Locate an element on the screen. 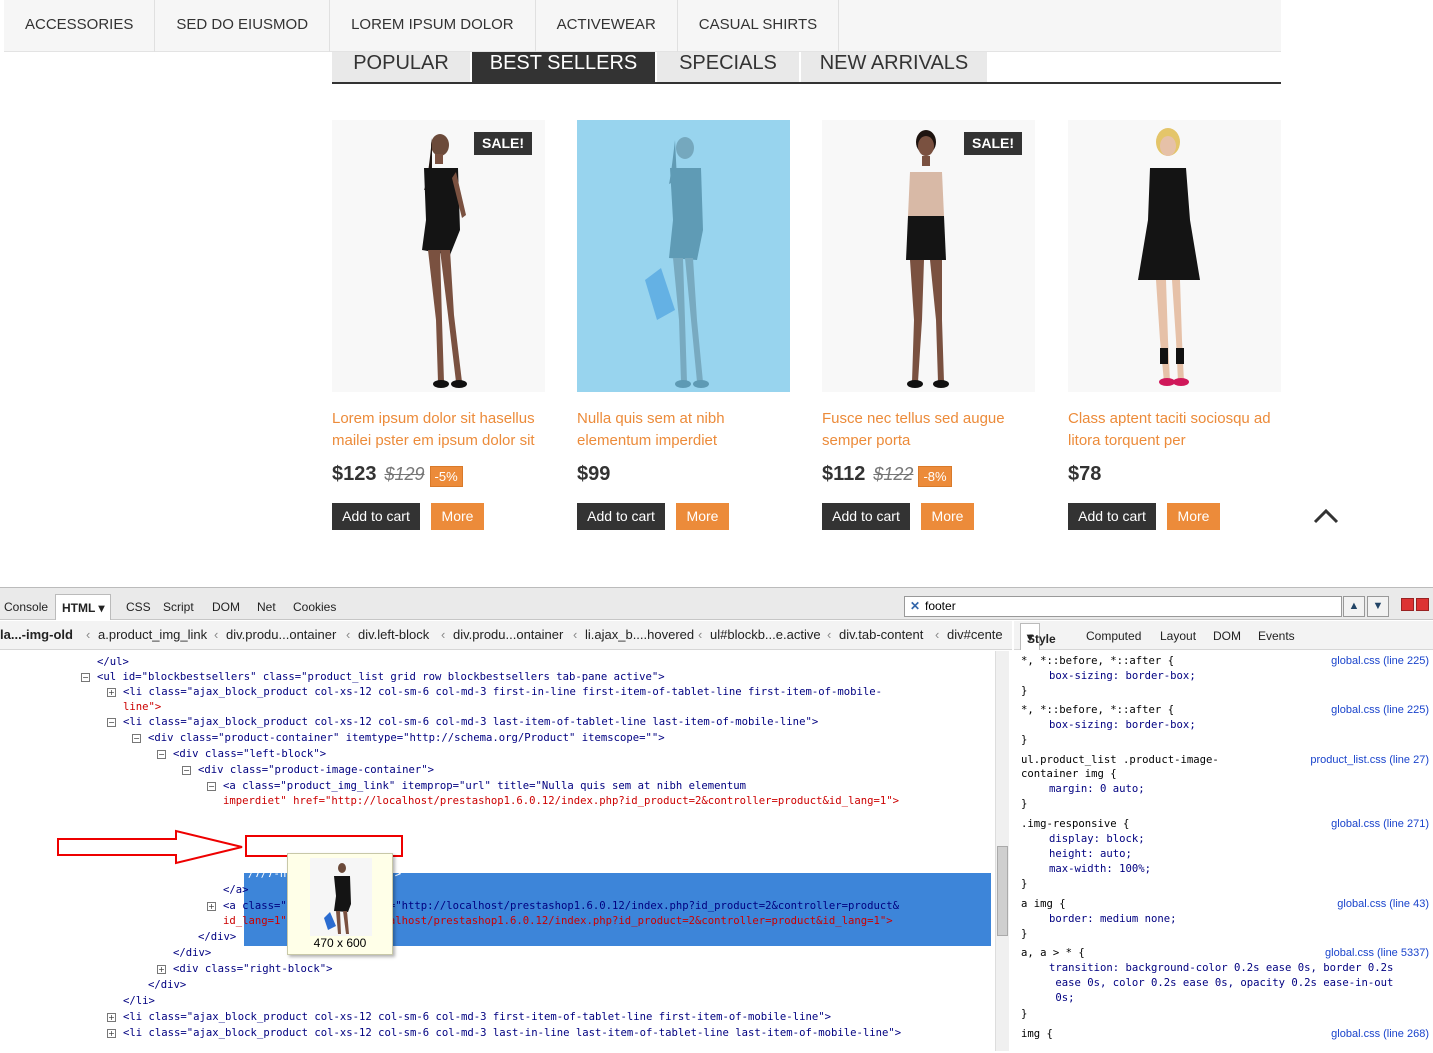 This screenshot has height=1053, width=1433. css-selector: .img-responsive { is located at coordinates (1075, 824).